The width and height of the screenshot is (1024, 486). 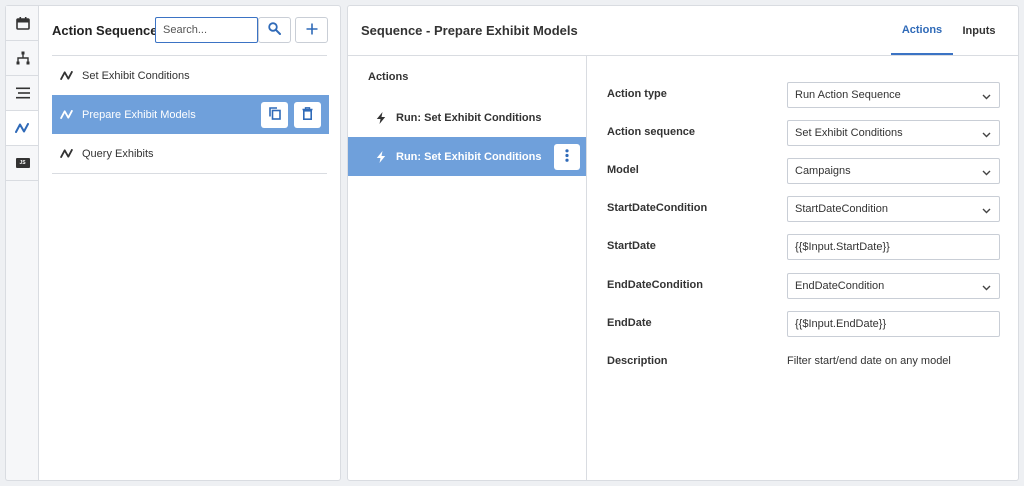 What do you see at coordinates (118, 153) in the screenshot?
I see `list-item-label: Query Exhibits` at bounding box center [118, 153].